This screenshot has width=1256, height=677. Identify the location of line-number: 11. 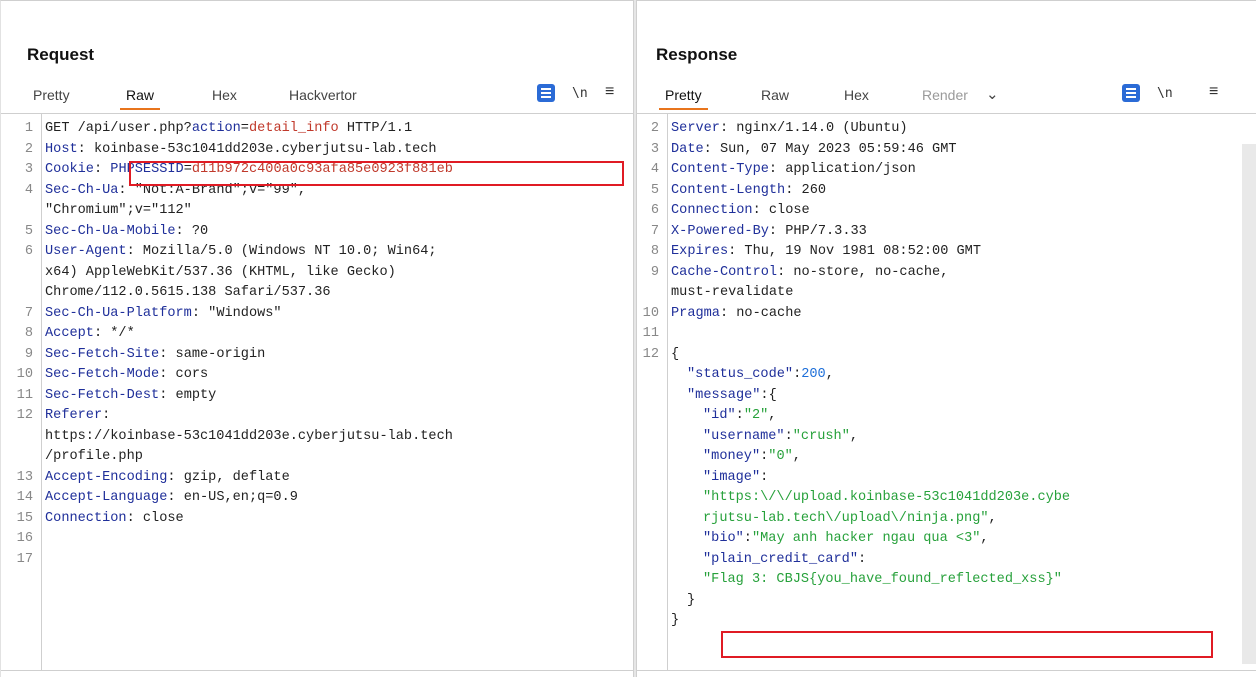
(650, 333).